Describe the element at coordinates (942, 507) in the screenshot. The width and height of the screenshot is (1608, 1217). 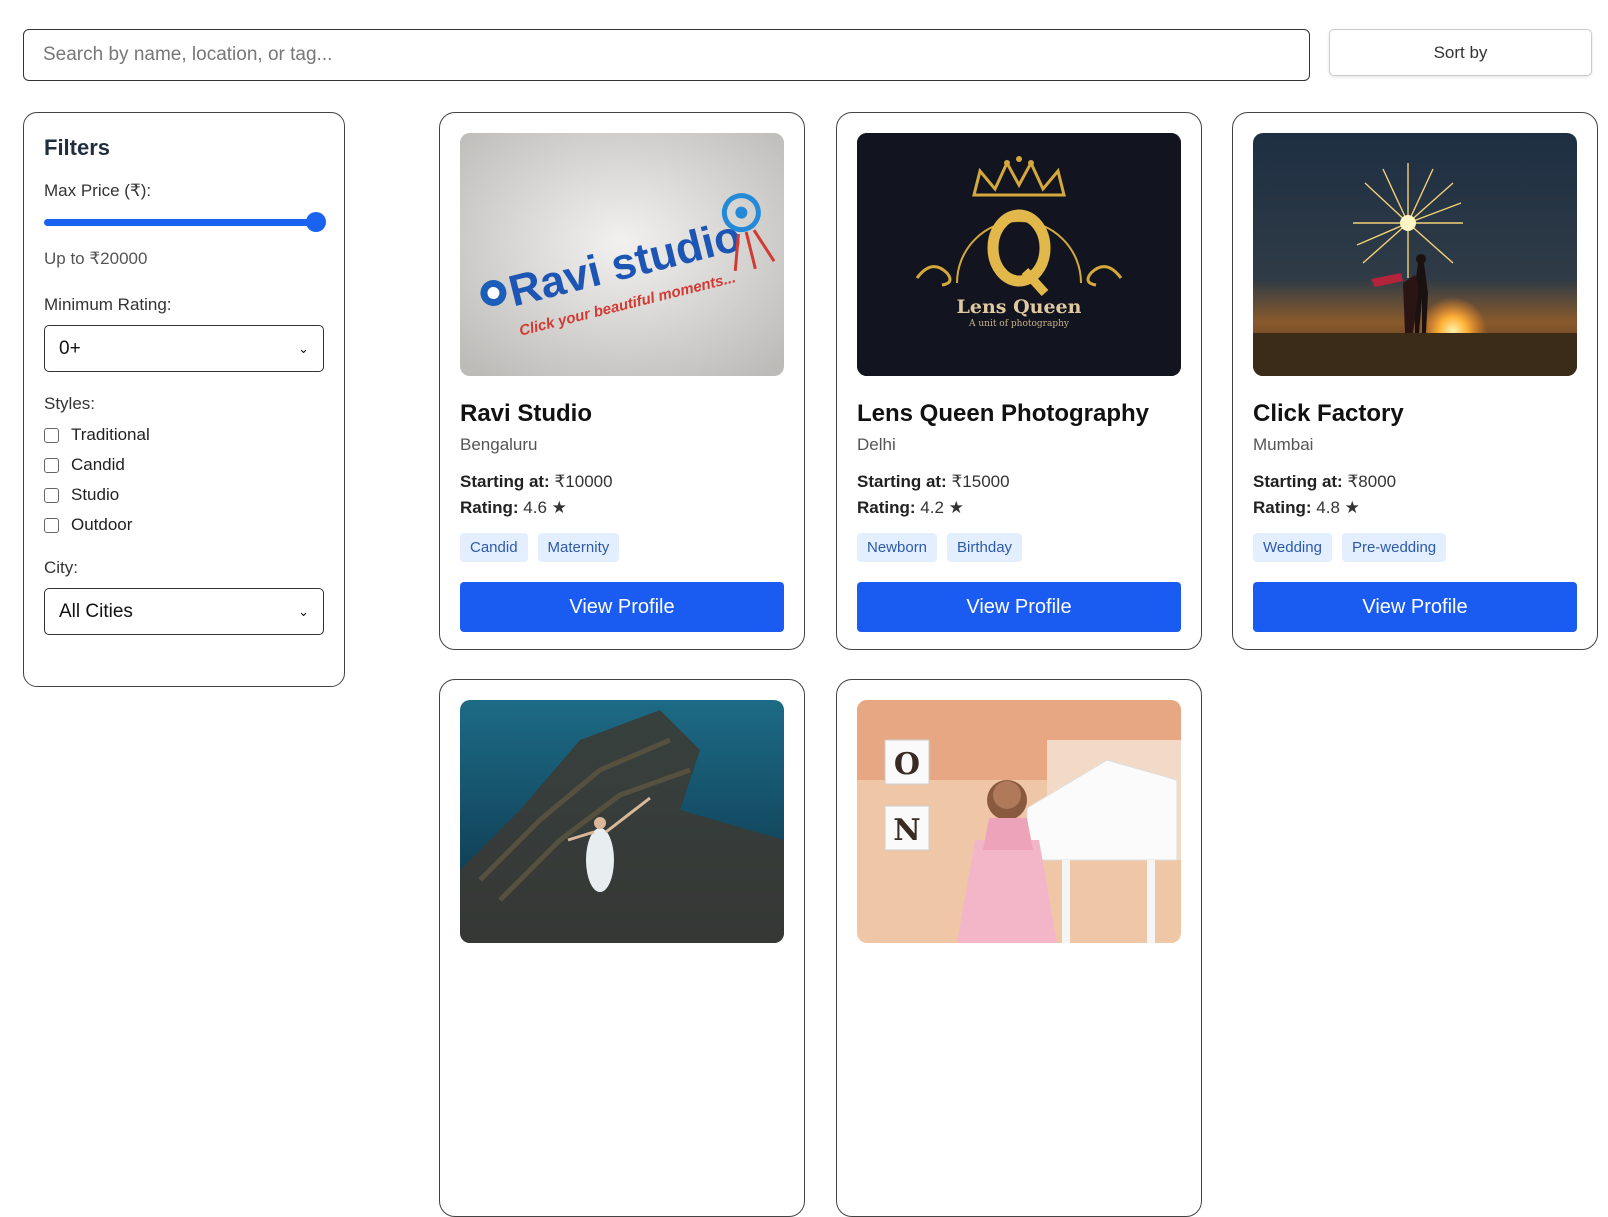
I see `rating-value: 4.2 ★` at that location.